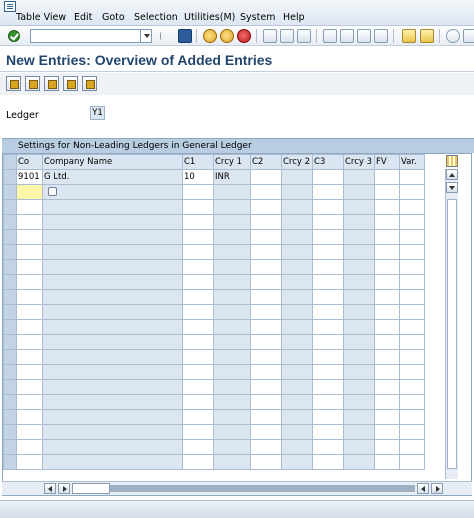 Image resolution: width=474 pixels, height=518 pixels. Describe the element at coordinates (359, 162) in the screenshot. I see `col-header-crcy3: Crcy 3` at that location.